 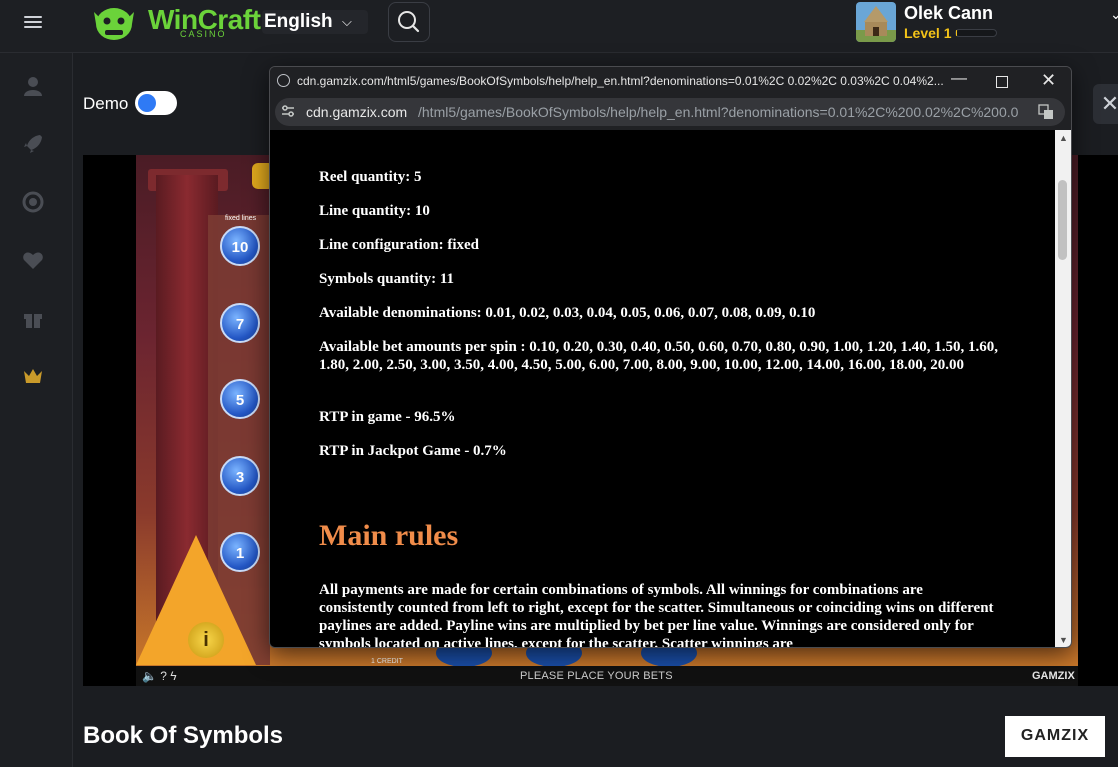 What do you see at coordinates (1114, 14) in the screenshot?
I see `chevron-down-icon: ⌄` at bounding box center [1114, 14].